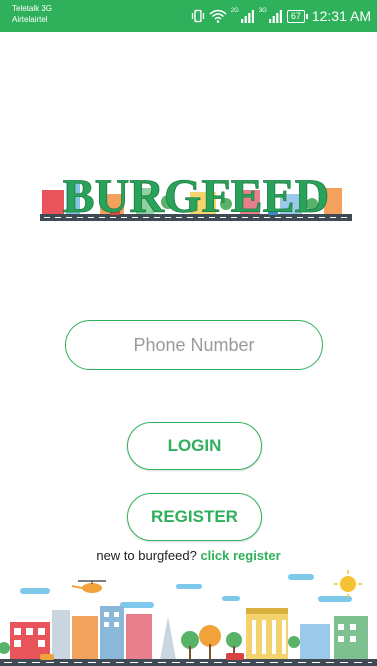 Image resolution: width=377 pixels, height=666 pixels. Describe the element at coordinates (341, 16) in the screenshot. I see `clock: 12:31 AM` at that location.